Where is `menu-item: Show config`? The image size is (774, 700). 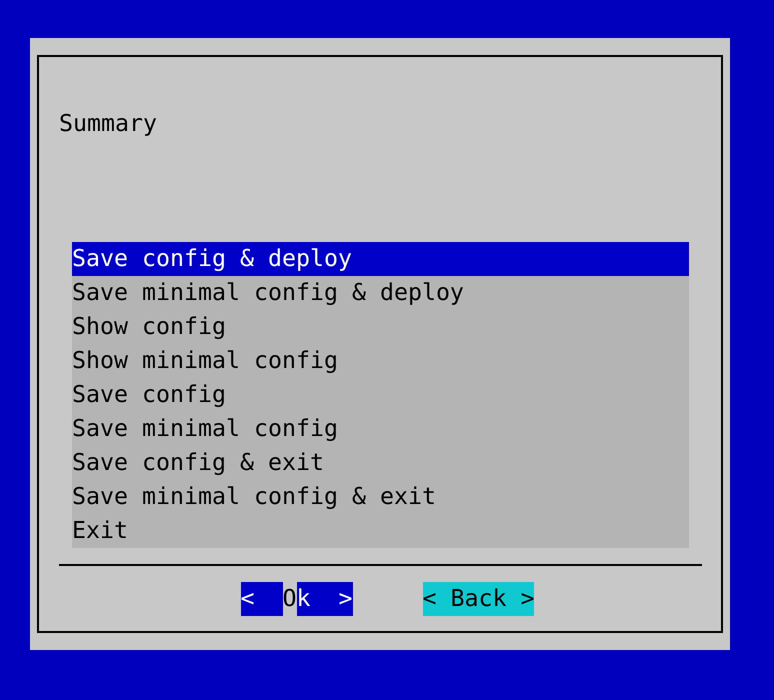 menu-item: Show config is located at coordinates (380, 327).